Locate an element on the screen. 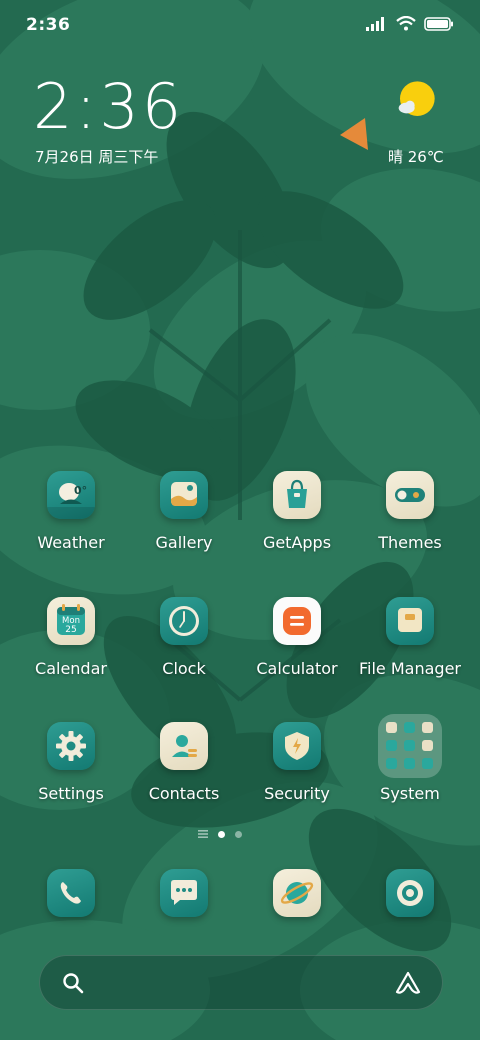 Image resolution: width=480 pixels, height=1040 pixels. app-calculator: Calculator is located at coordinates (297, 647).